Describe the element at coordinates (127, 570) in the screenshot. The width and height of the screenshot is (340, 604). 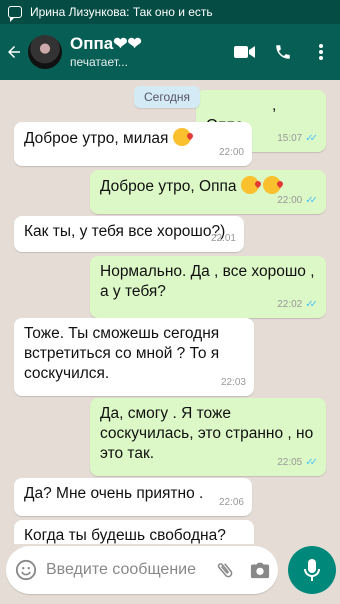
I see `message-input` at that location.